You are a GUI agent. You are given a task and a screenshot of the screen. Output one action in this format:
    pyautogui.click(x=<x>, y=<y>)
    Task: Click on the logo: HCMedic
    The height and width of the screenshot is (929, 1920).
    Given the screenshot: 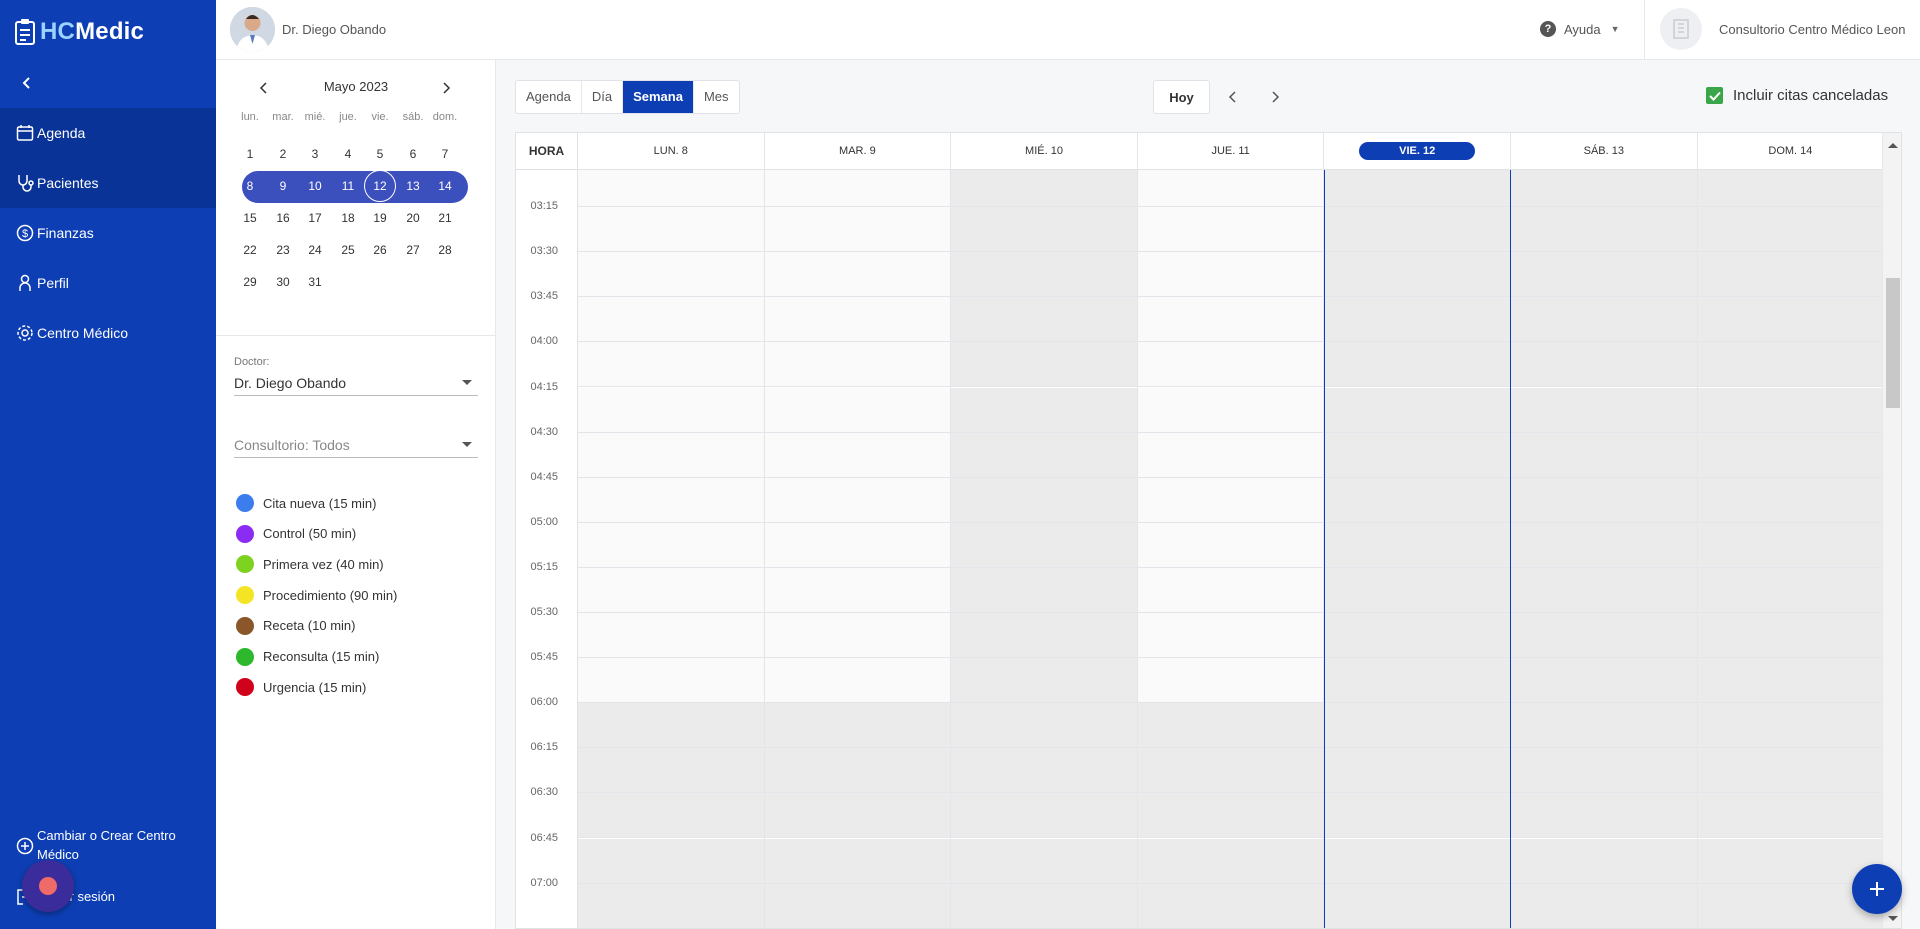 What is the action you would take?
    pyautogui.click(x=79, y=32)
    